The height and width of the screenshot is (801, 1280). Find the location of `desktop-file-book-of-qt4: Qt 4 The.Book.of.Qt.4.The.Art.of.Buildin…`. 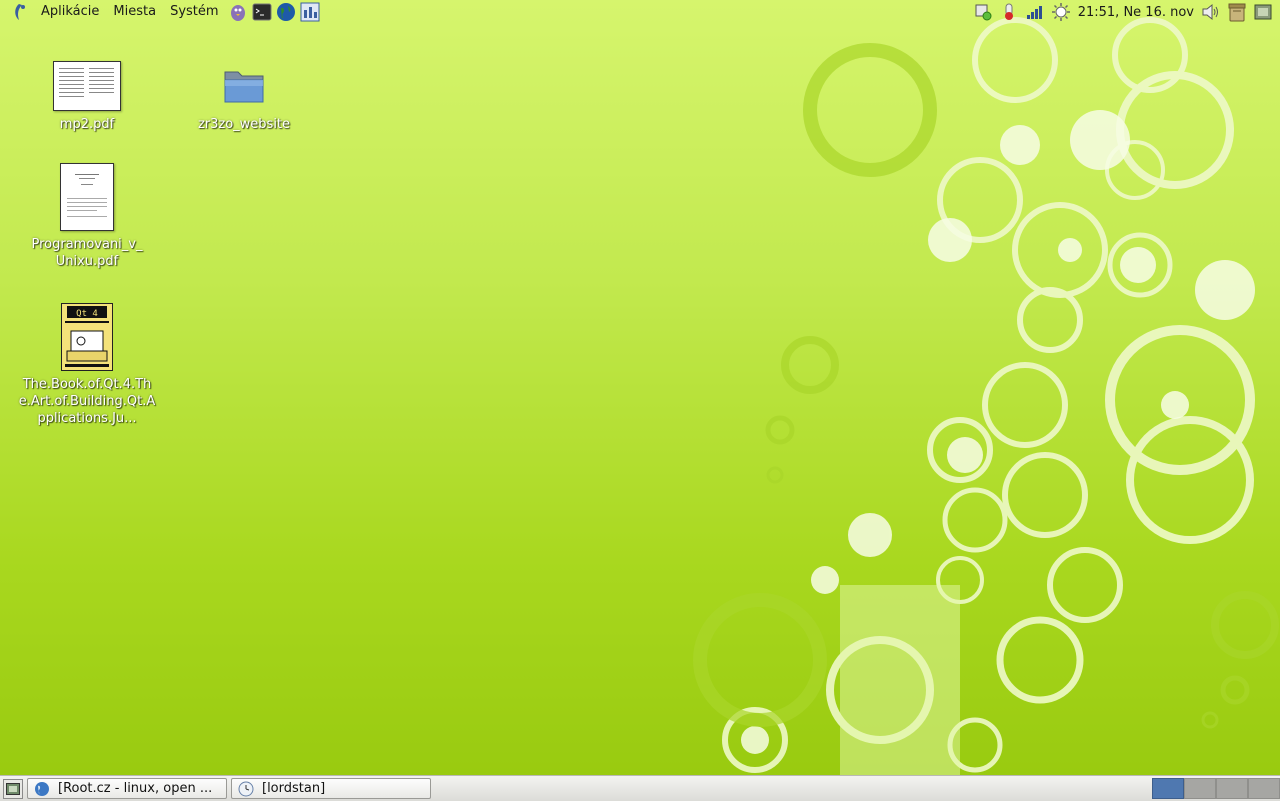

desktop-file-book-of-qt4: Qt 4 The.Book.of.Qt.4.The.Art.of.Buildin… is located at coordinates (87, 364).